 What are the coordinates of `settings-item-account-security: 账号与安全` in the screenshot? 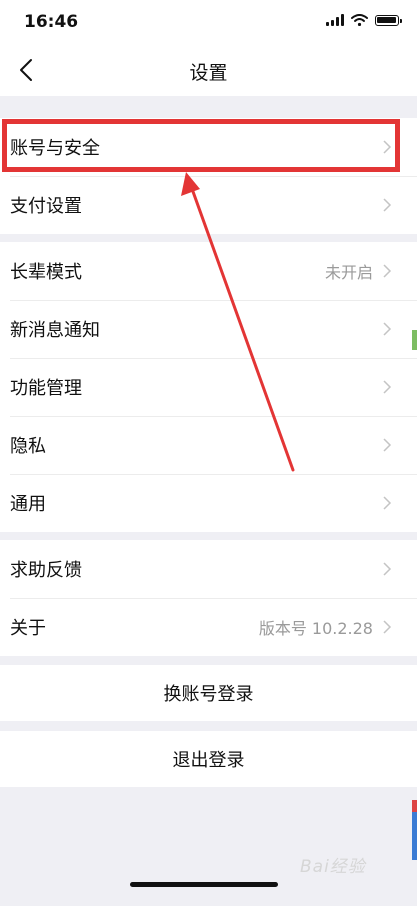 It's located at (208, 147).